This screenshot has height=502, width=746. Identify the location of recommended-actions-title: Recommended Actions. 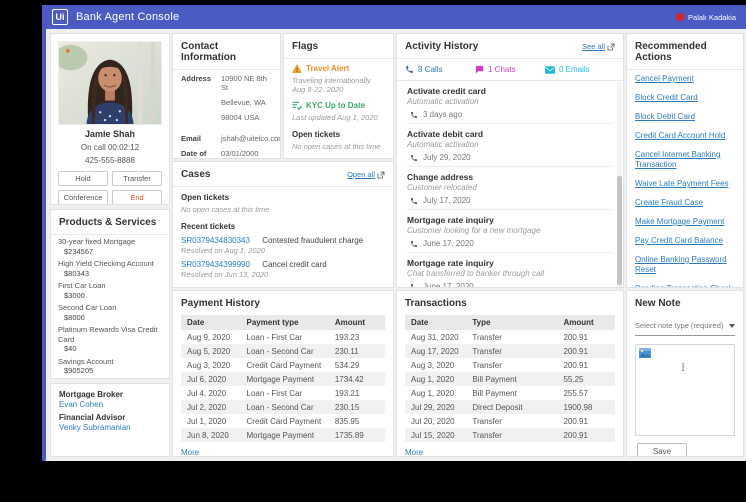
(685, 52).